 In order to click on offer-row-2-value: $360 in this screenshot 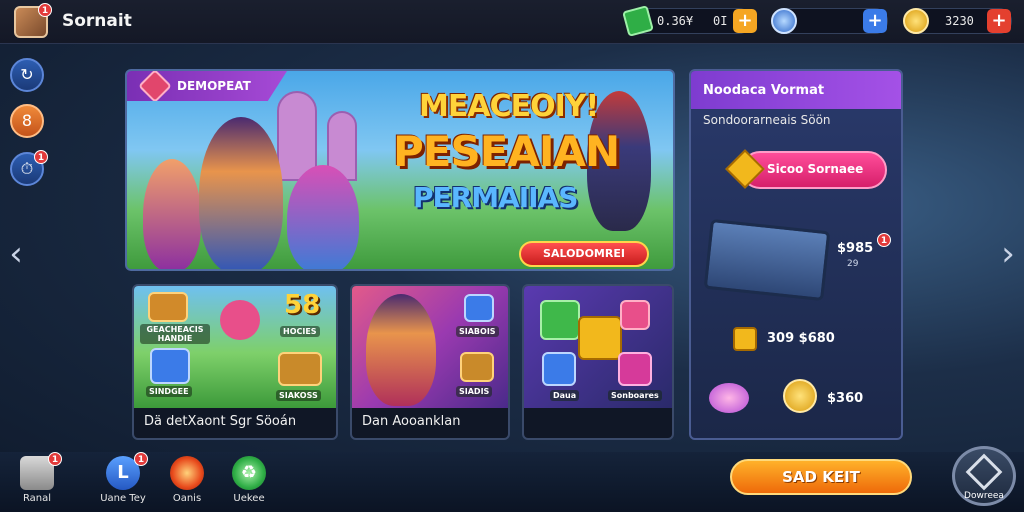, I will do `click(845, 398)`.